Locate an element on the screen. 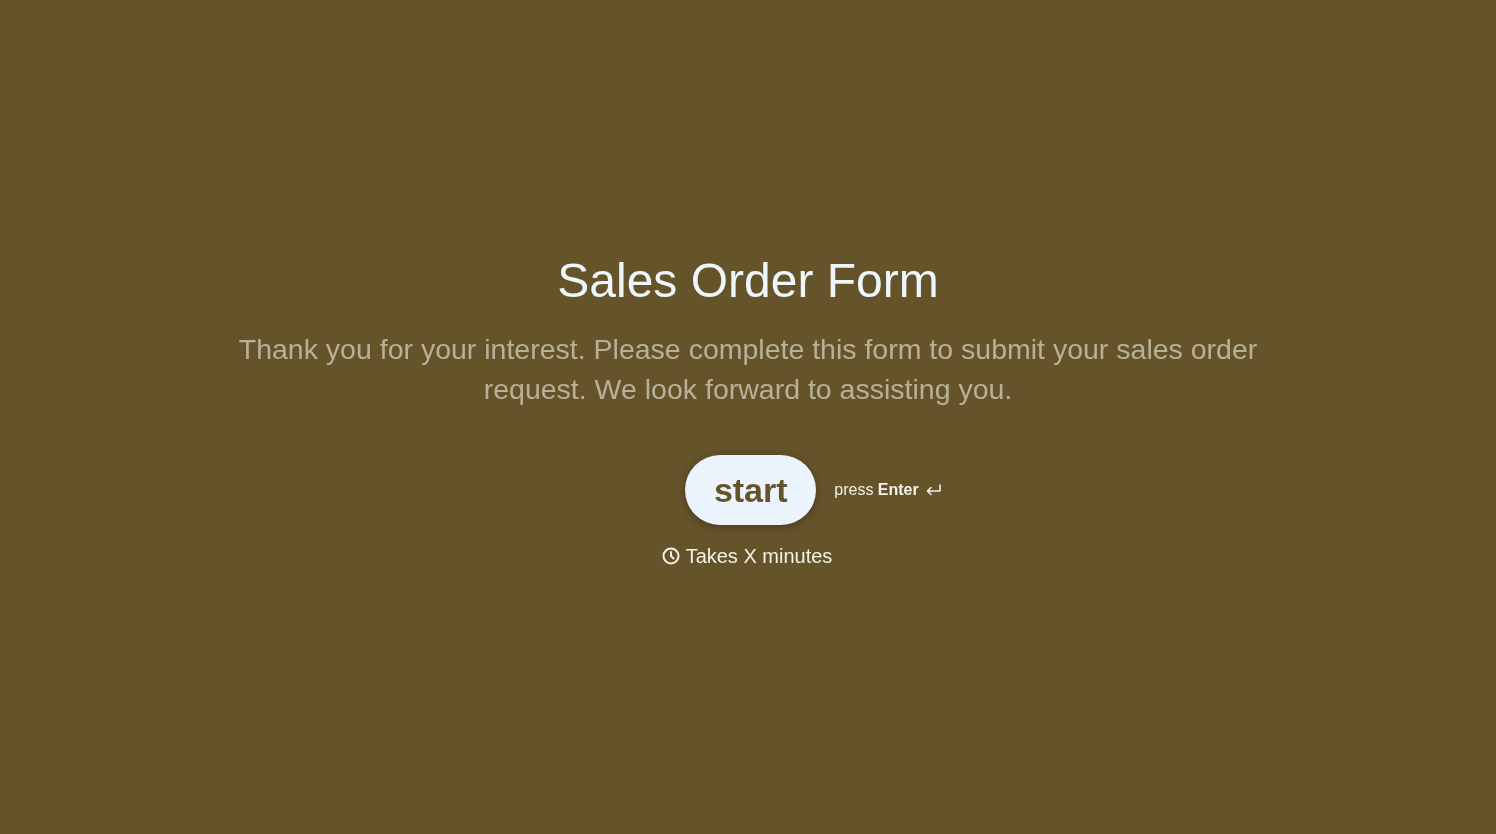 The height and width of the screenshot is (834, 1496). start-button: start is located at coordinates (751, 490).